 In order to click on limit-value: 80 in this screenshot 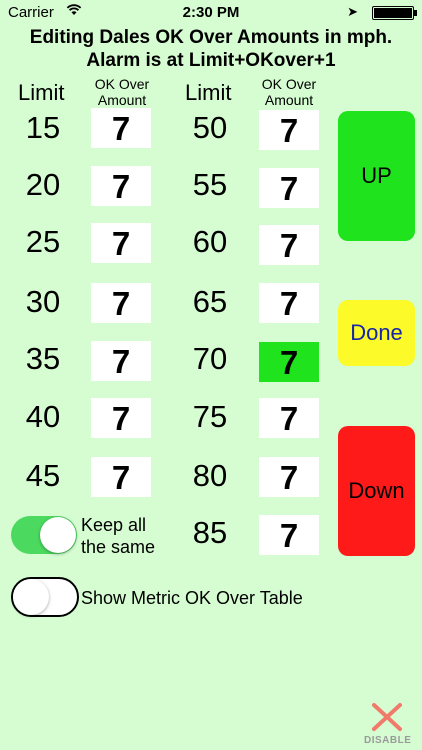, I will do `click(210, 475)`.